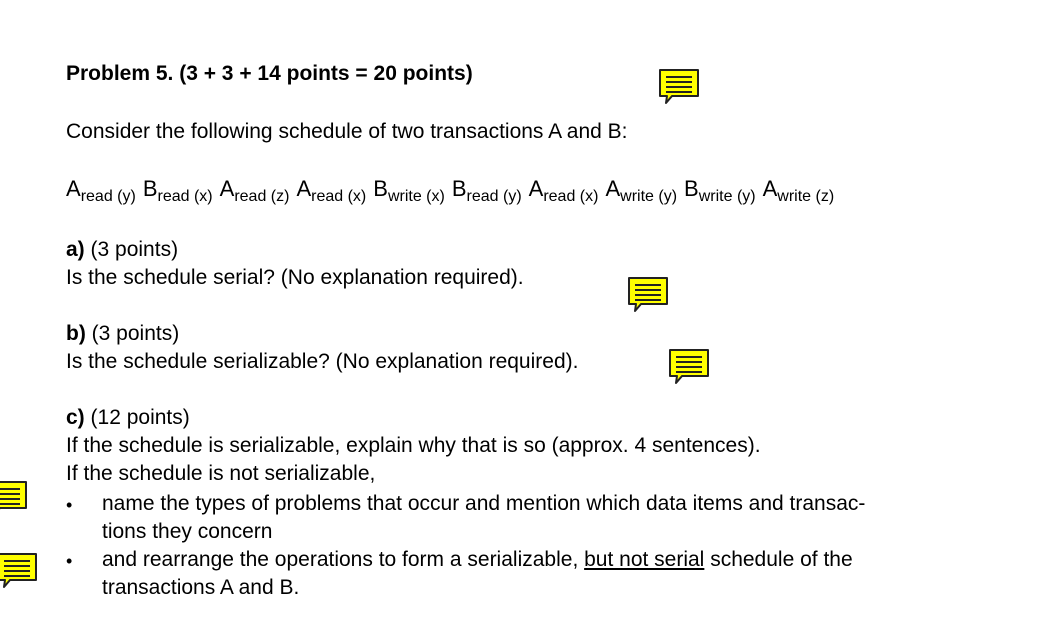 The width and height of the screenshot is (1039, 619). Describe the element at coordinates (137, 417) in the screenshot. I see `part-c-points: (12 points)` at that location.